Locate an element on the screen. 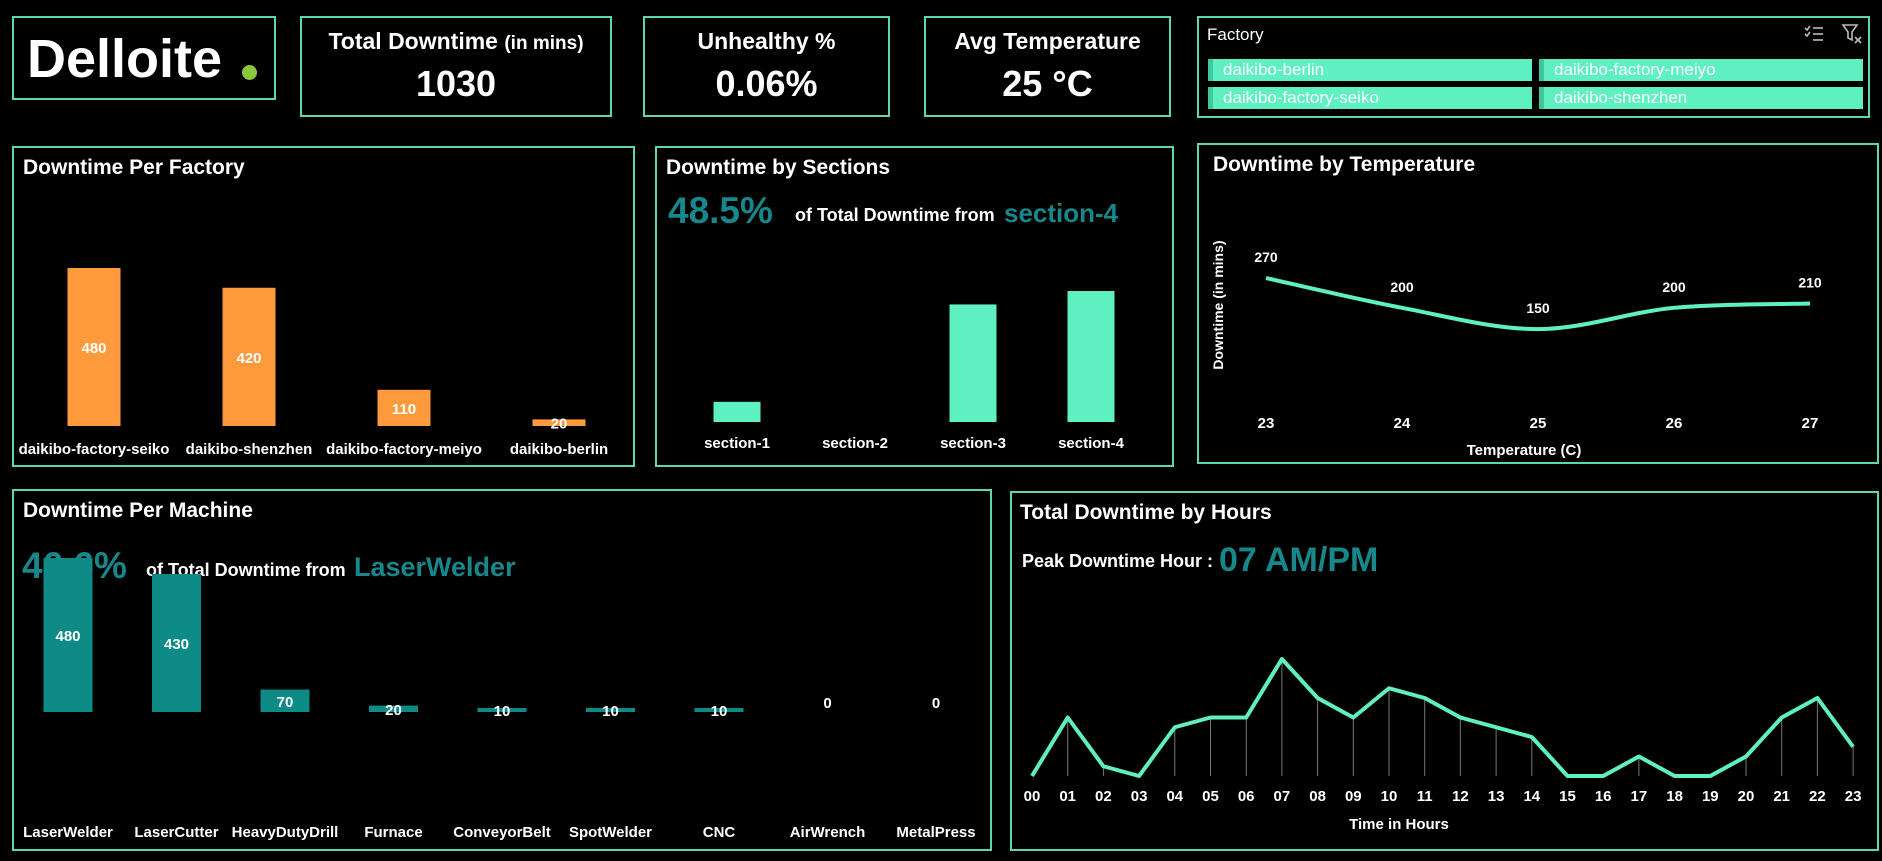  kpi-total-downtime: Total Downtime (in mins) 1030 is located at coordinates (456, 66).